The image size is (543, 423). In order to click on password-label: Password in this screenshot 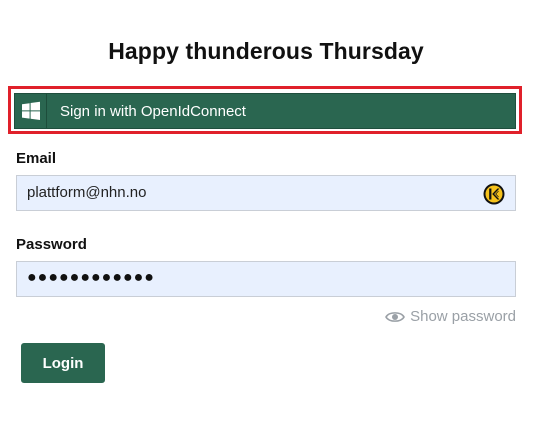, I will do `click(51, 244)`.